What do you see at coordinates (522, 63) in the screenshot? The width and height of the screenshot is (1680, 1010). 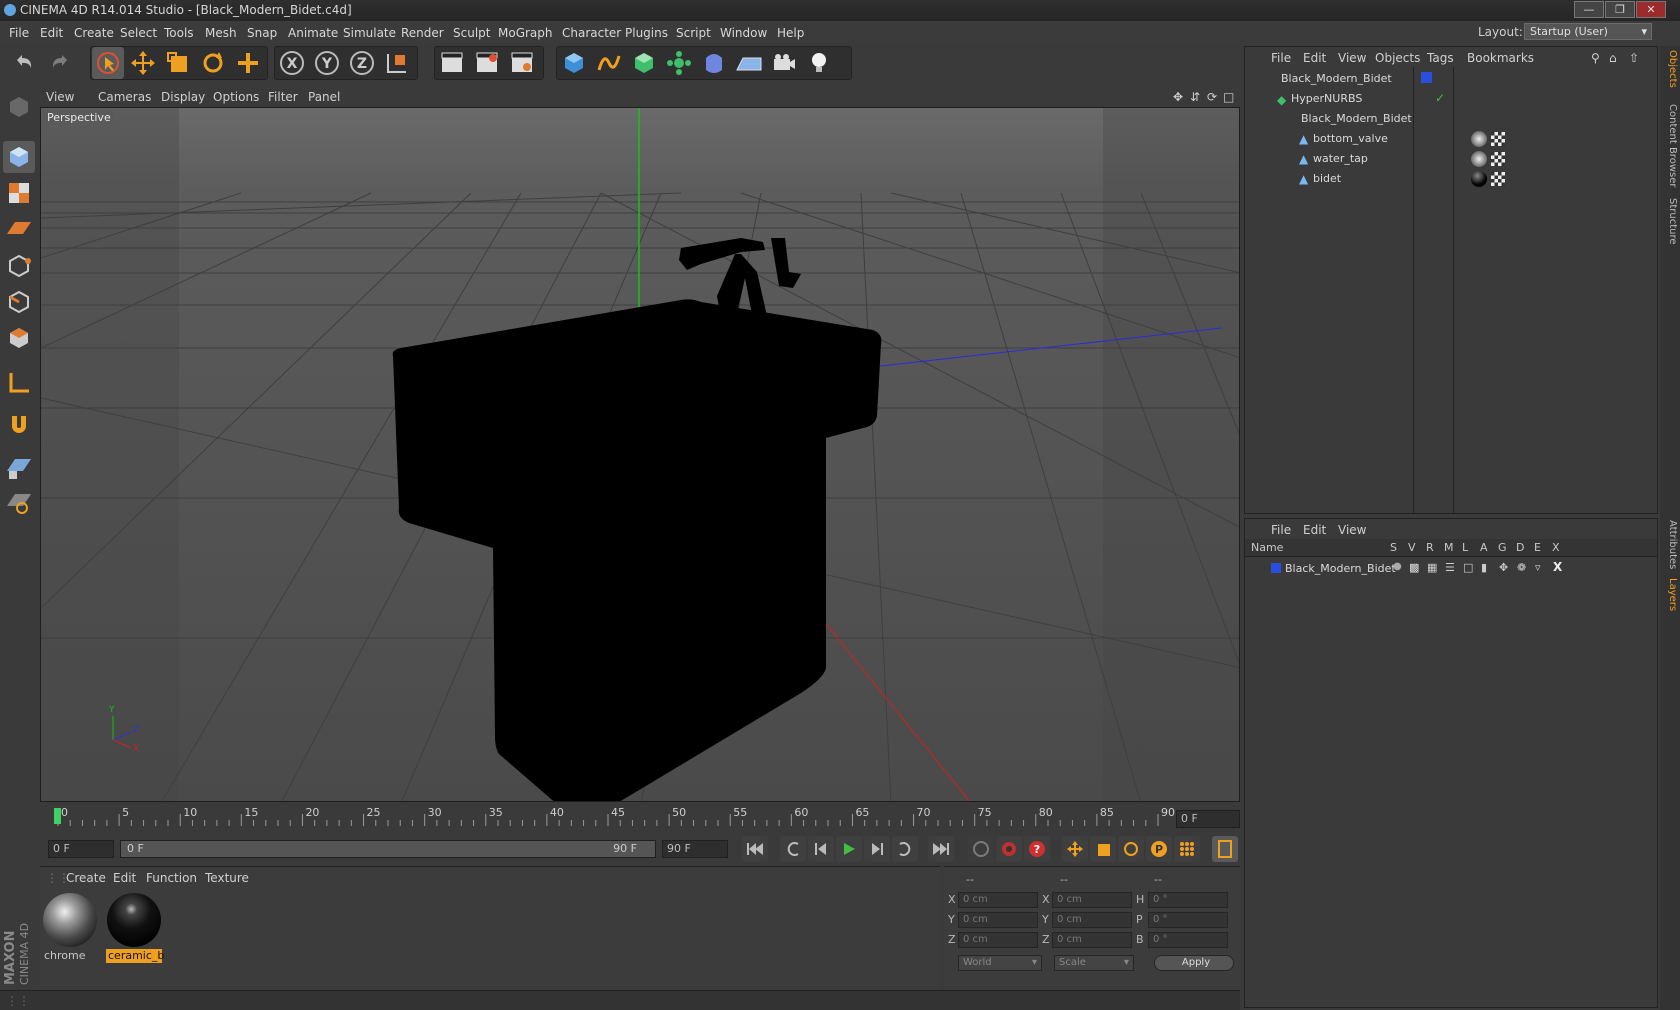 I see `render-settings-icon` at bounding box center [522, 63].